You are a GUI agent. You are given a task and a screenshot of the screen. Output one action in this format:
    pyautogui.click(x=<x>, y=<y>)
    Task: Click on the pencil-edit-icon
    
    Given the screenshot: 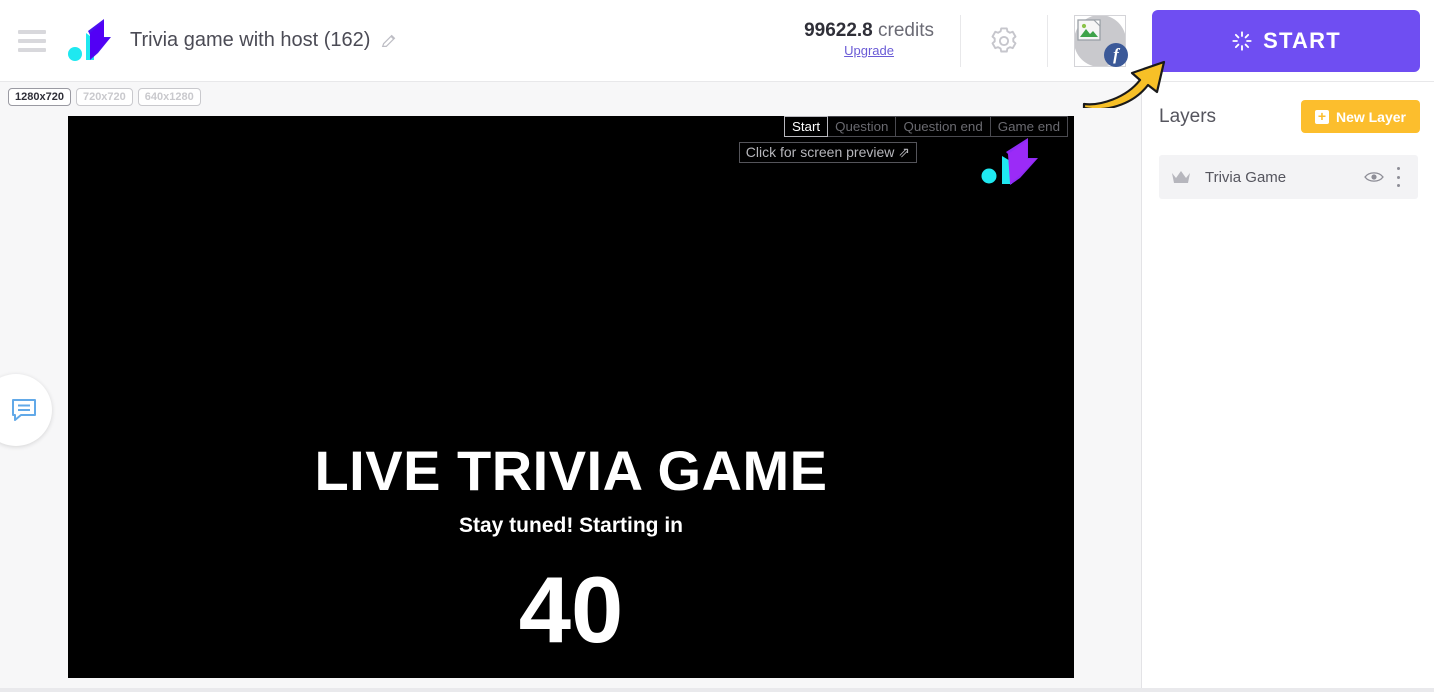 What is the action you would take?
    pyautogui.click(x=389, y=41)
    